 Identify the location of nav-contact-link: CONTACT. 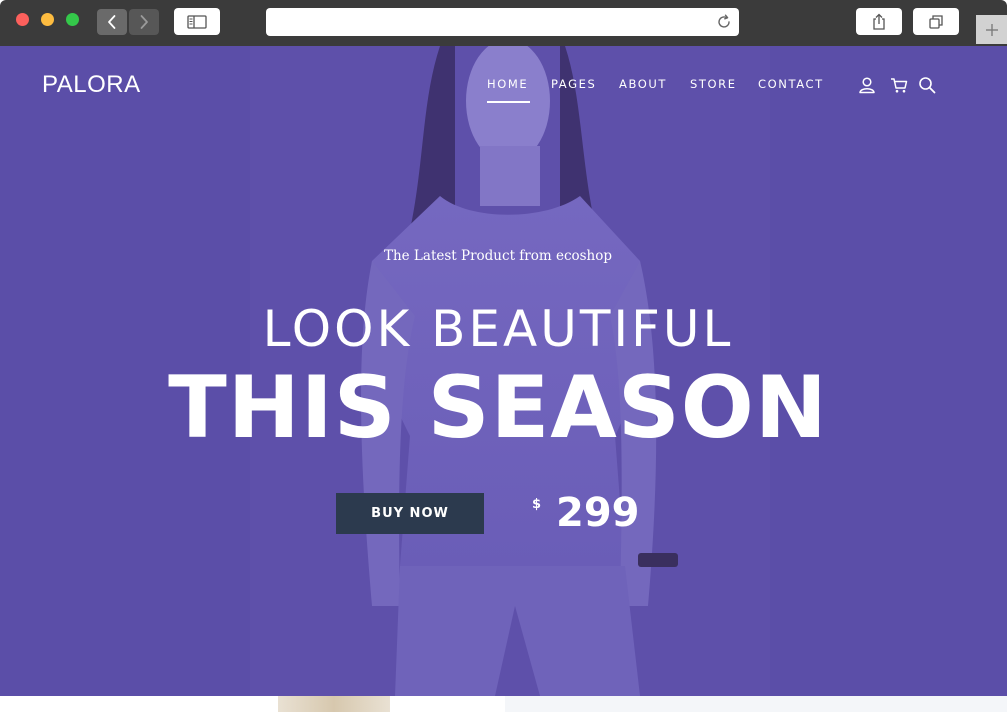
(791, 84).